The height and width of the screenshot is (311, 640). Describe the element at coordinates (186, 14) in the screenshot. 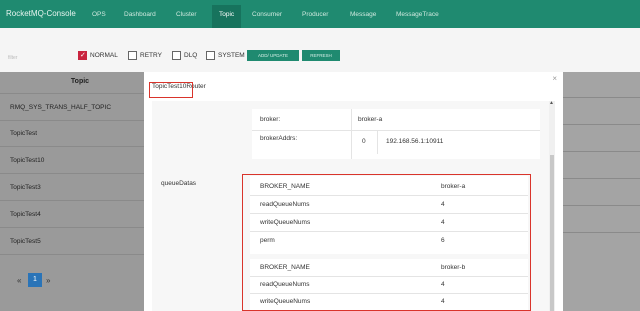

I see `nav-cluster: Cluster` at that location.